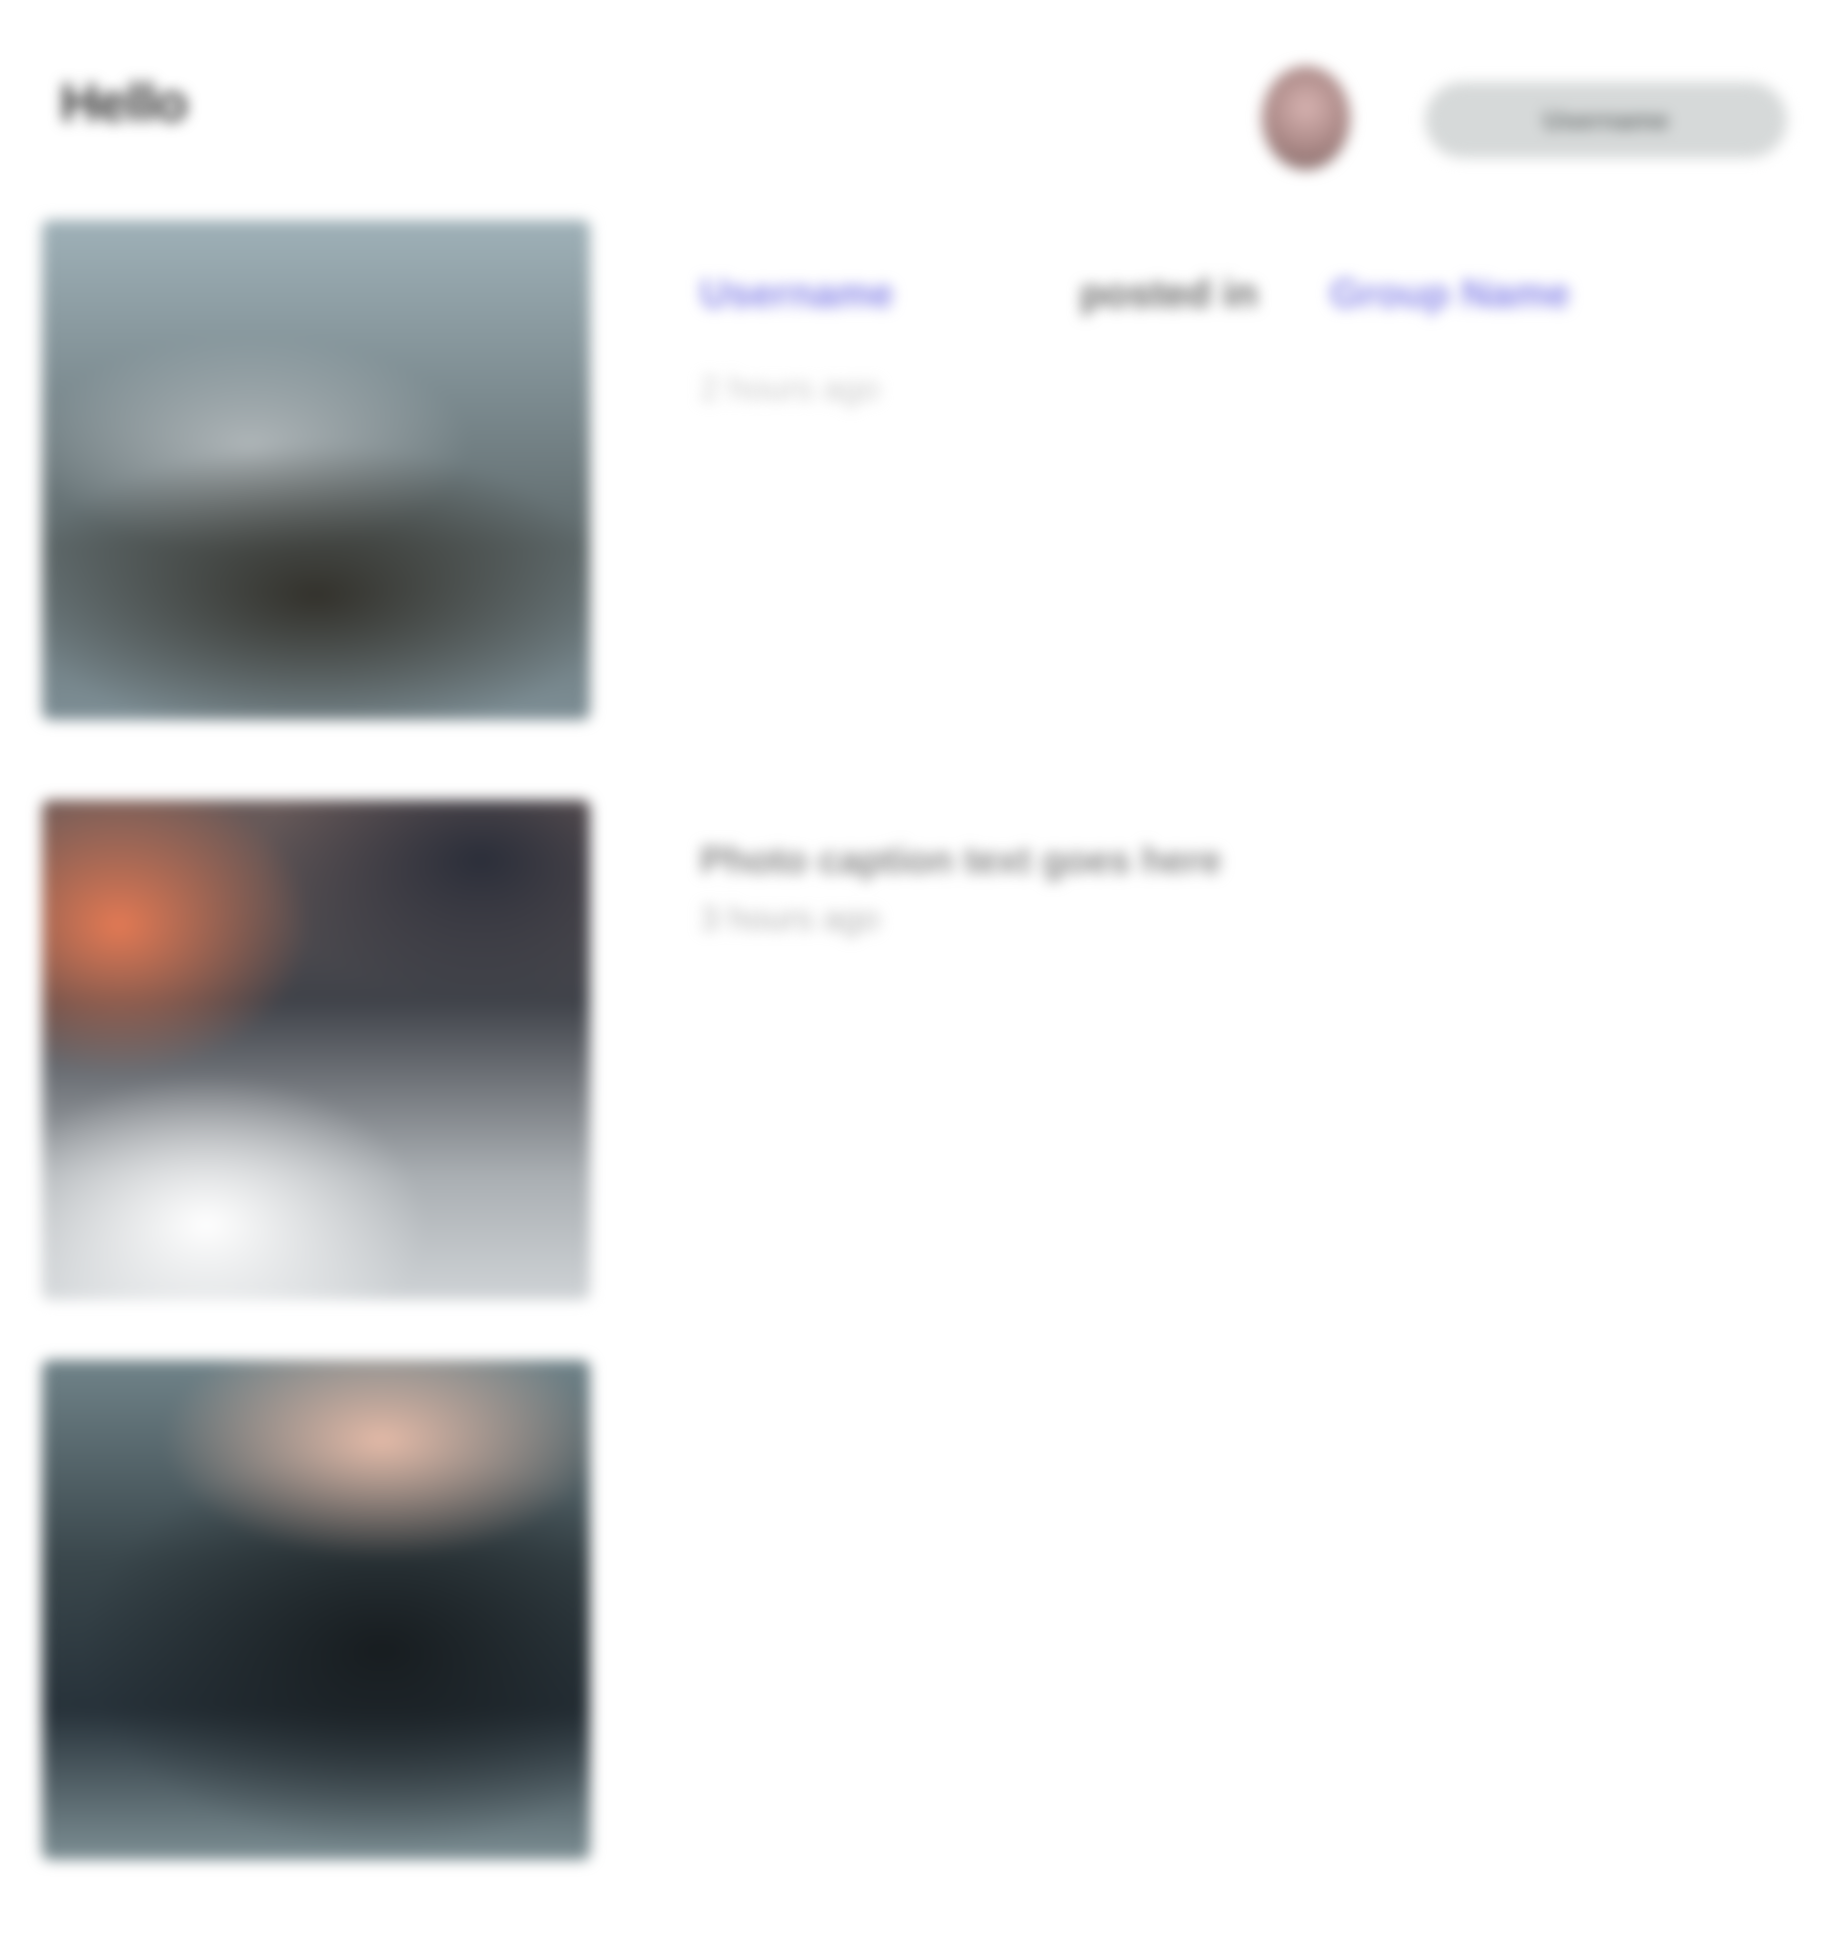 The height and width of the screenshot is (1947, 1841). Describe the element at coordinates (961, 861) in the screenshot. I see `post-caption: Photo caption text goes here` at that location.